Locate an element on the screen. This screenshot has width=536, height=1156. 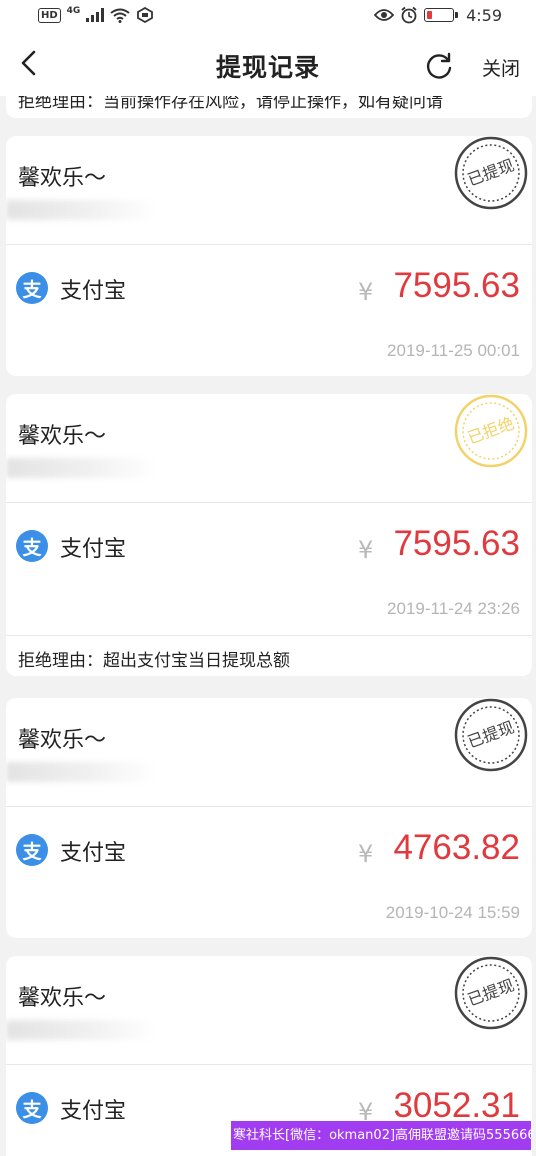
withdrawal-date: 2019-10-24 15:59 is located at coordinates (452, 912).